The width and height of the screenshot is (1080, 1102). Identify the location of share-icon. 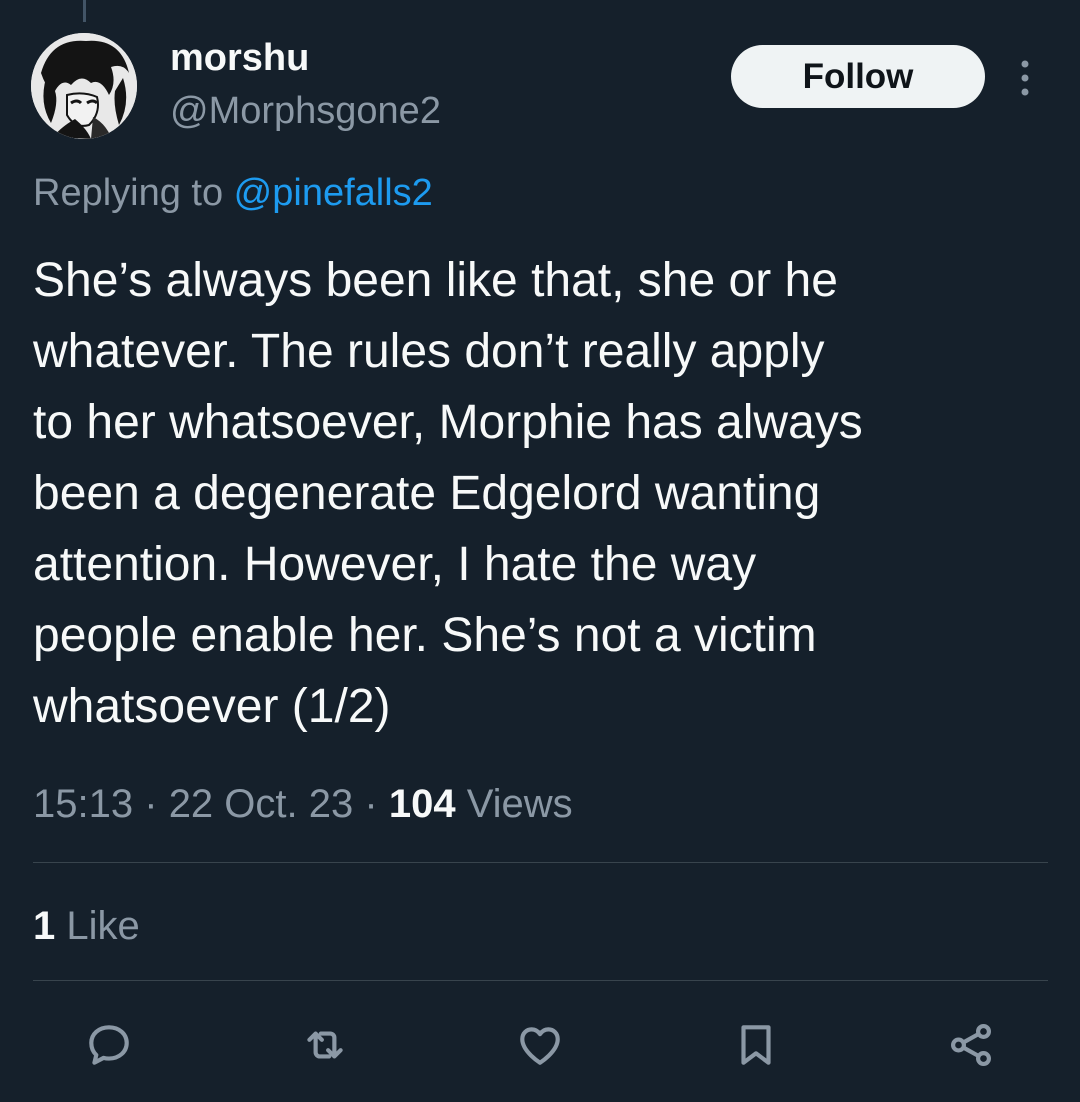
(971, 1045).